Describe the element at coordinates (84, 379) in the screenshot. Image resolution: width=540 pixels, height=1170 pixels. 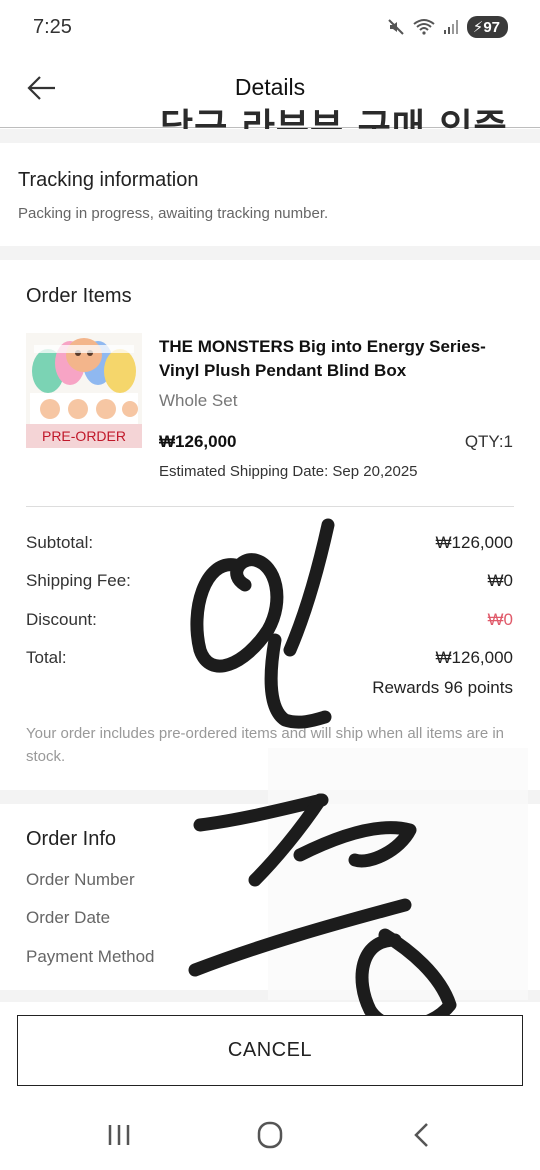
I see `product-illustration` at that location.